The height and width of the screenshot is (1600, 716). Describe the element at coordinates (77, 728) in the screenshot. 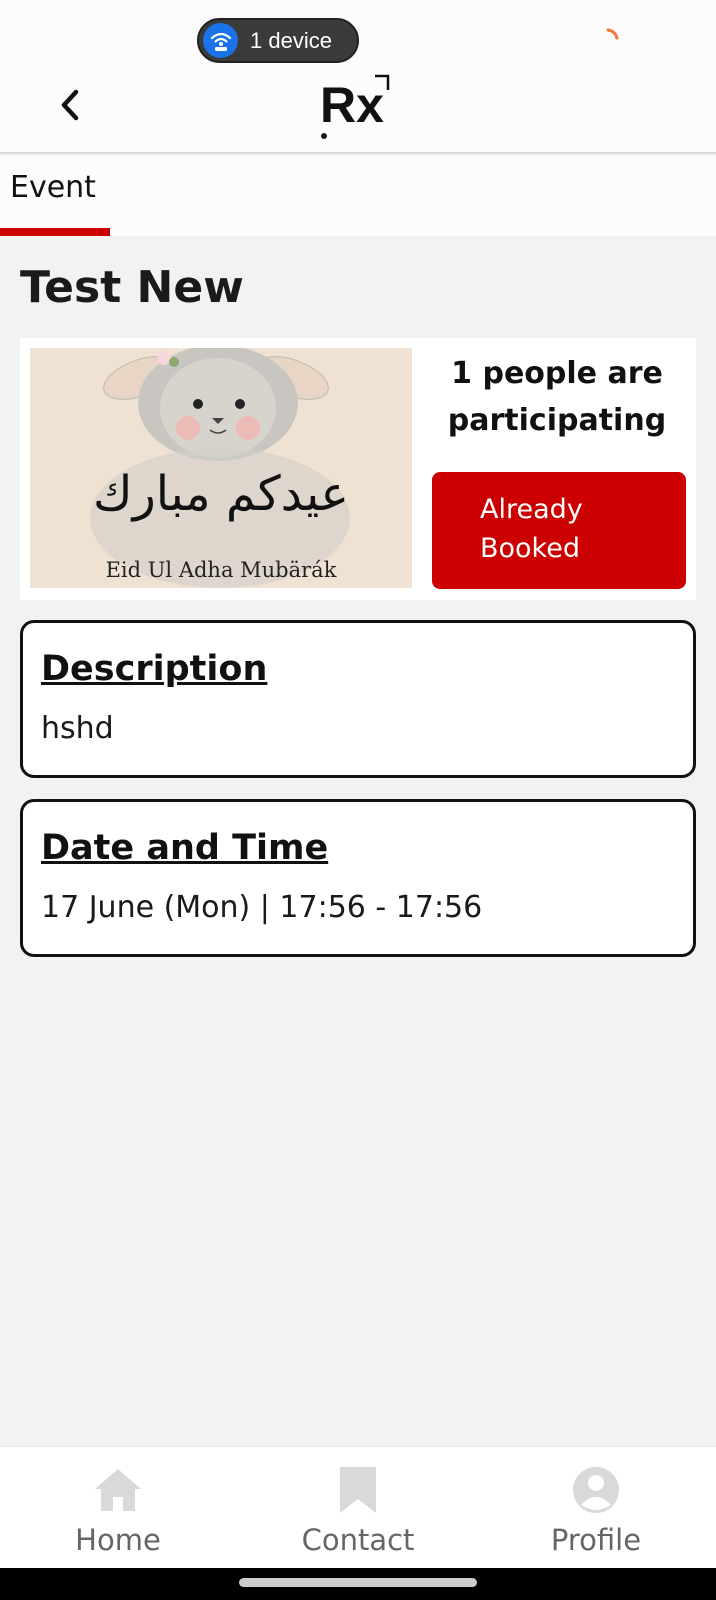

I see `description-text: hshd` at that location.